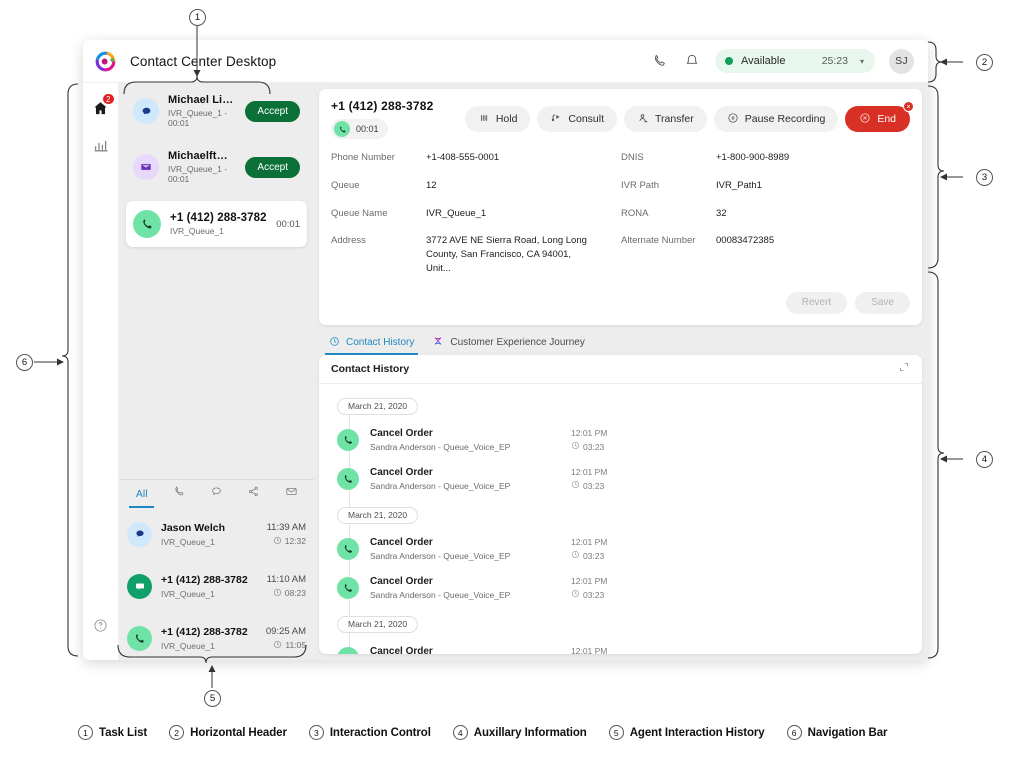 The height and width of the screenshot is (759, 1011). I want to click on detail-value: IVR_Path1, so click(739, 185).